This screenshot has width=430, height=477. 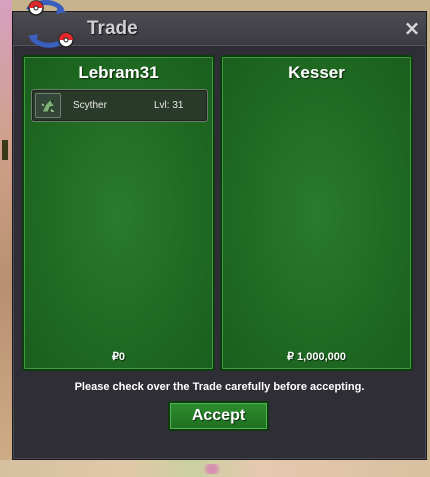 What do you see at coordinates (212, 469) in the screenshot?
I see `background-flower` at bounding box center [212, 469].